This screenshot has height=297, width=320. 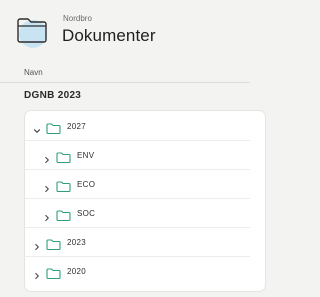 What do you see at coordinates (53, 95) in the screenshot?
I see `section-title: DGNB 2023` at bounding box center [53, 95].